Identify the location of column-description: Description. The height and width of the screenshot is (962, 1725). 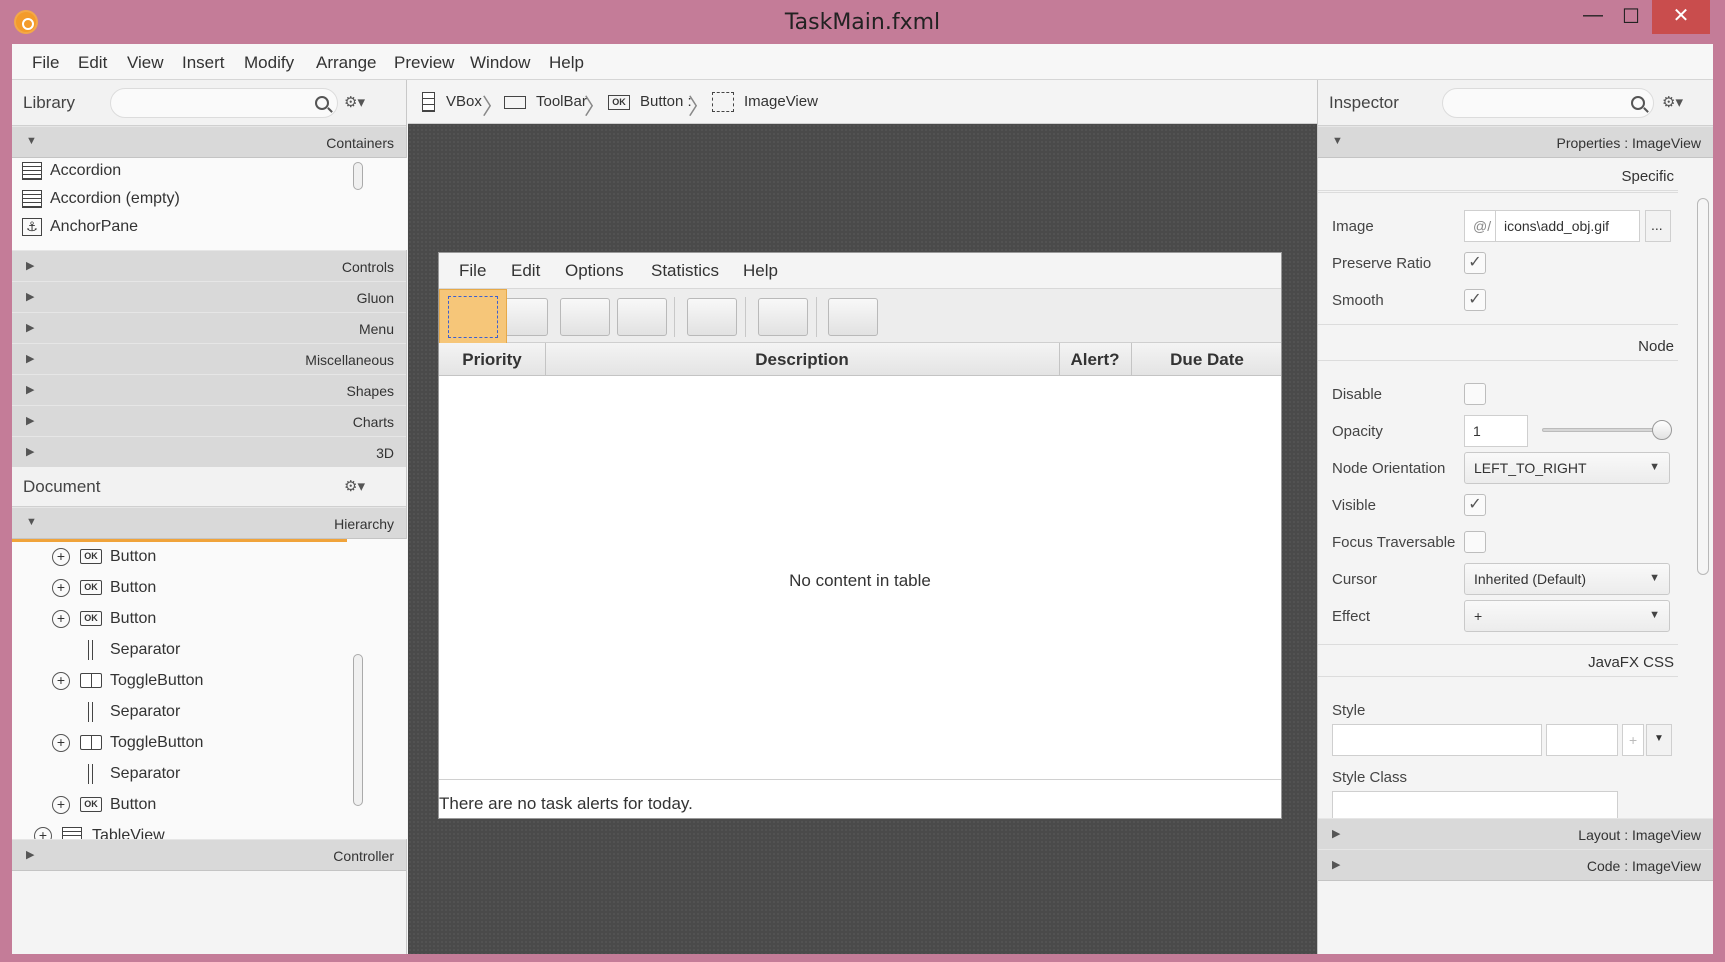
(802, 360).